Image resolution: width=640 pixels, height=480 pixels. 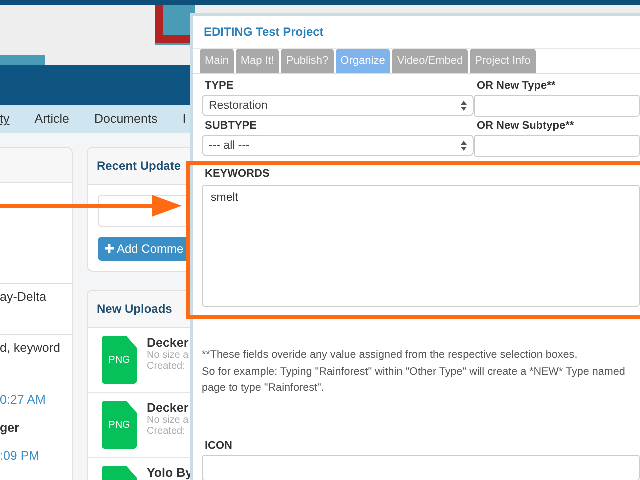 What do you see at coordinates (36, 359) in the screenshot?
I see `activity-text: d, keyword` at bounding box center [36, 359].